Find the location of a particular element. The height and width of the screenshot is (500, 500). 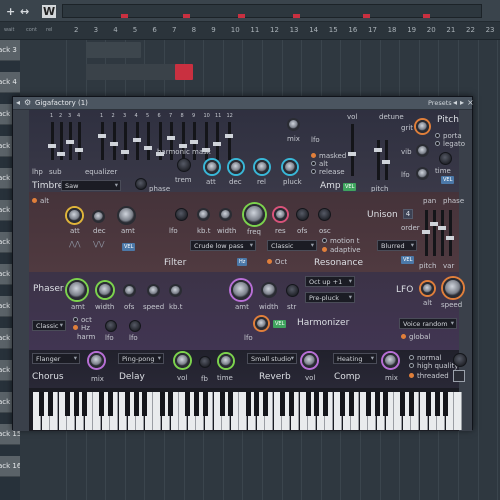

phaser-hz-radio is located at coordinates (75, 327).